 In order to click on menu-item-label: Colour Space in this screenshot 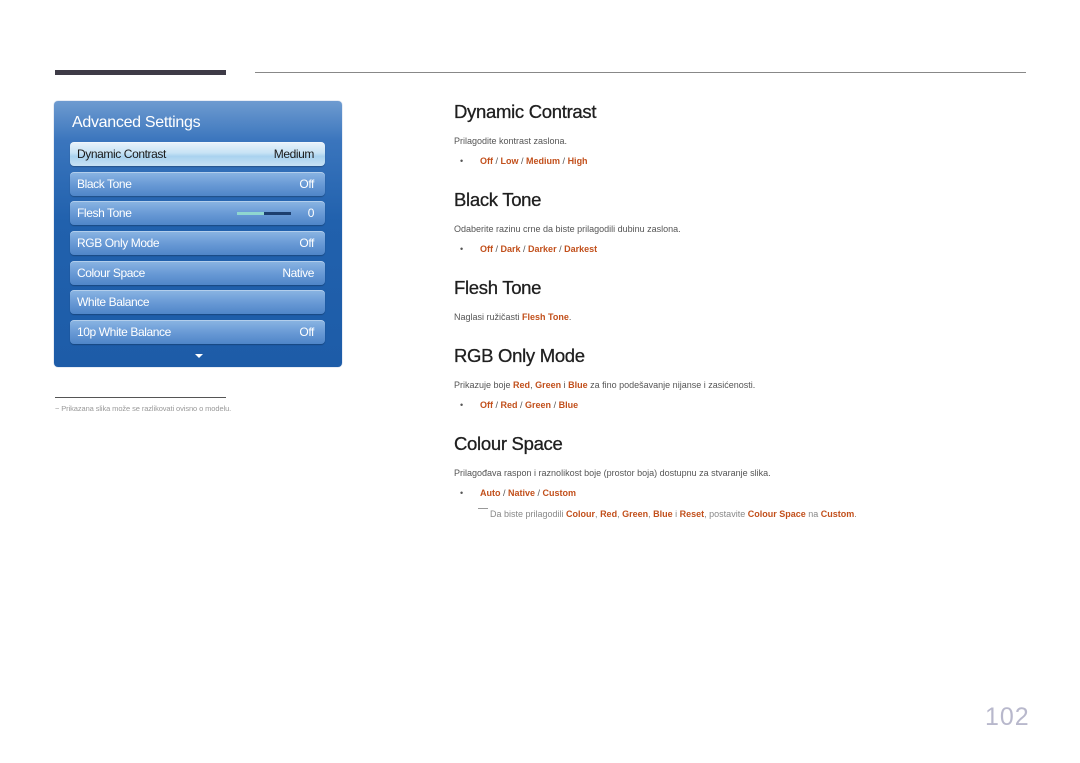, I will do `click(111, 273)`.